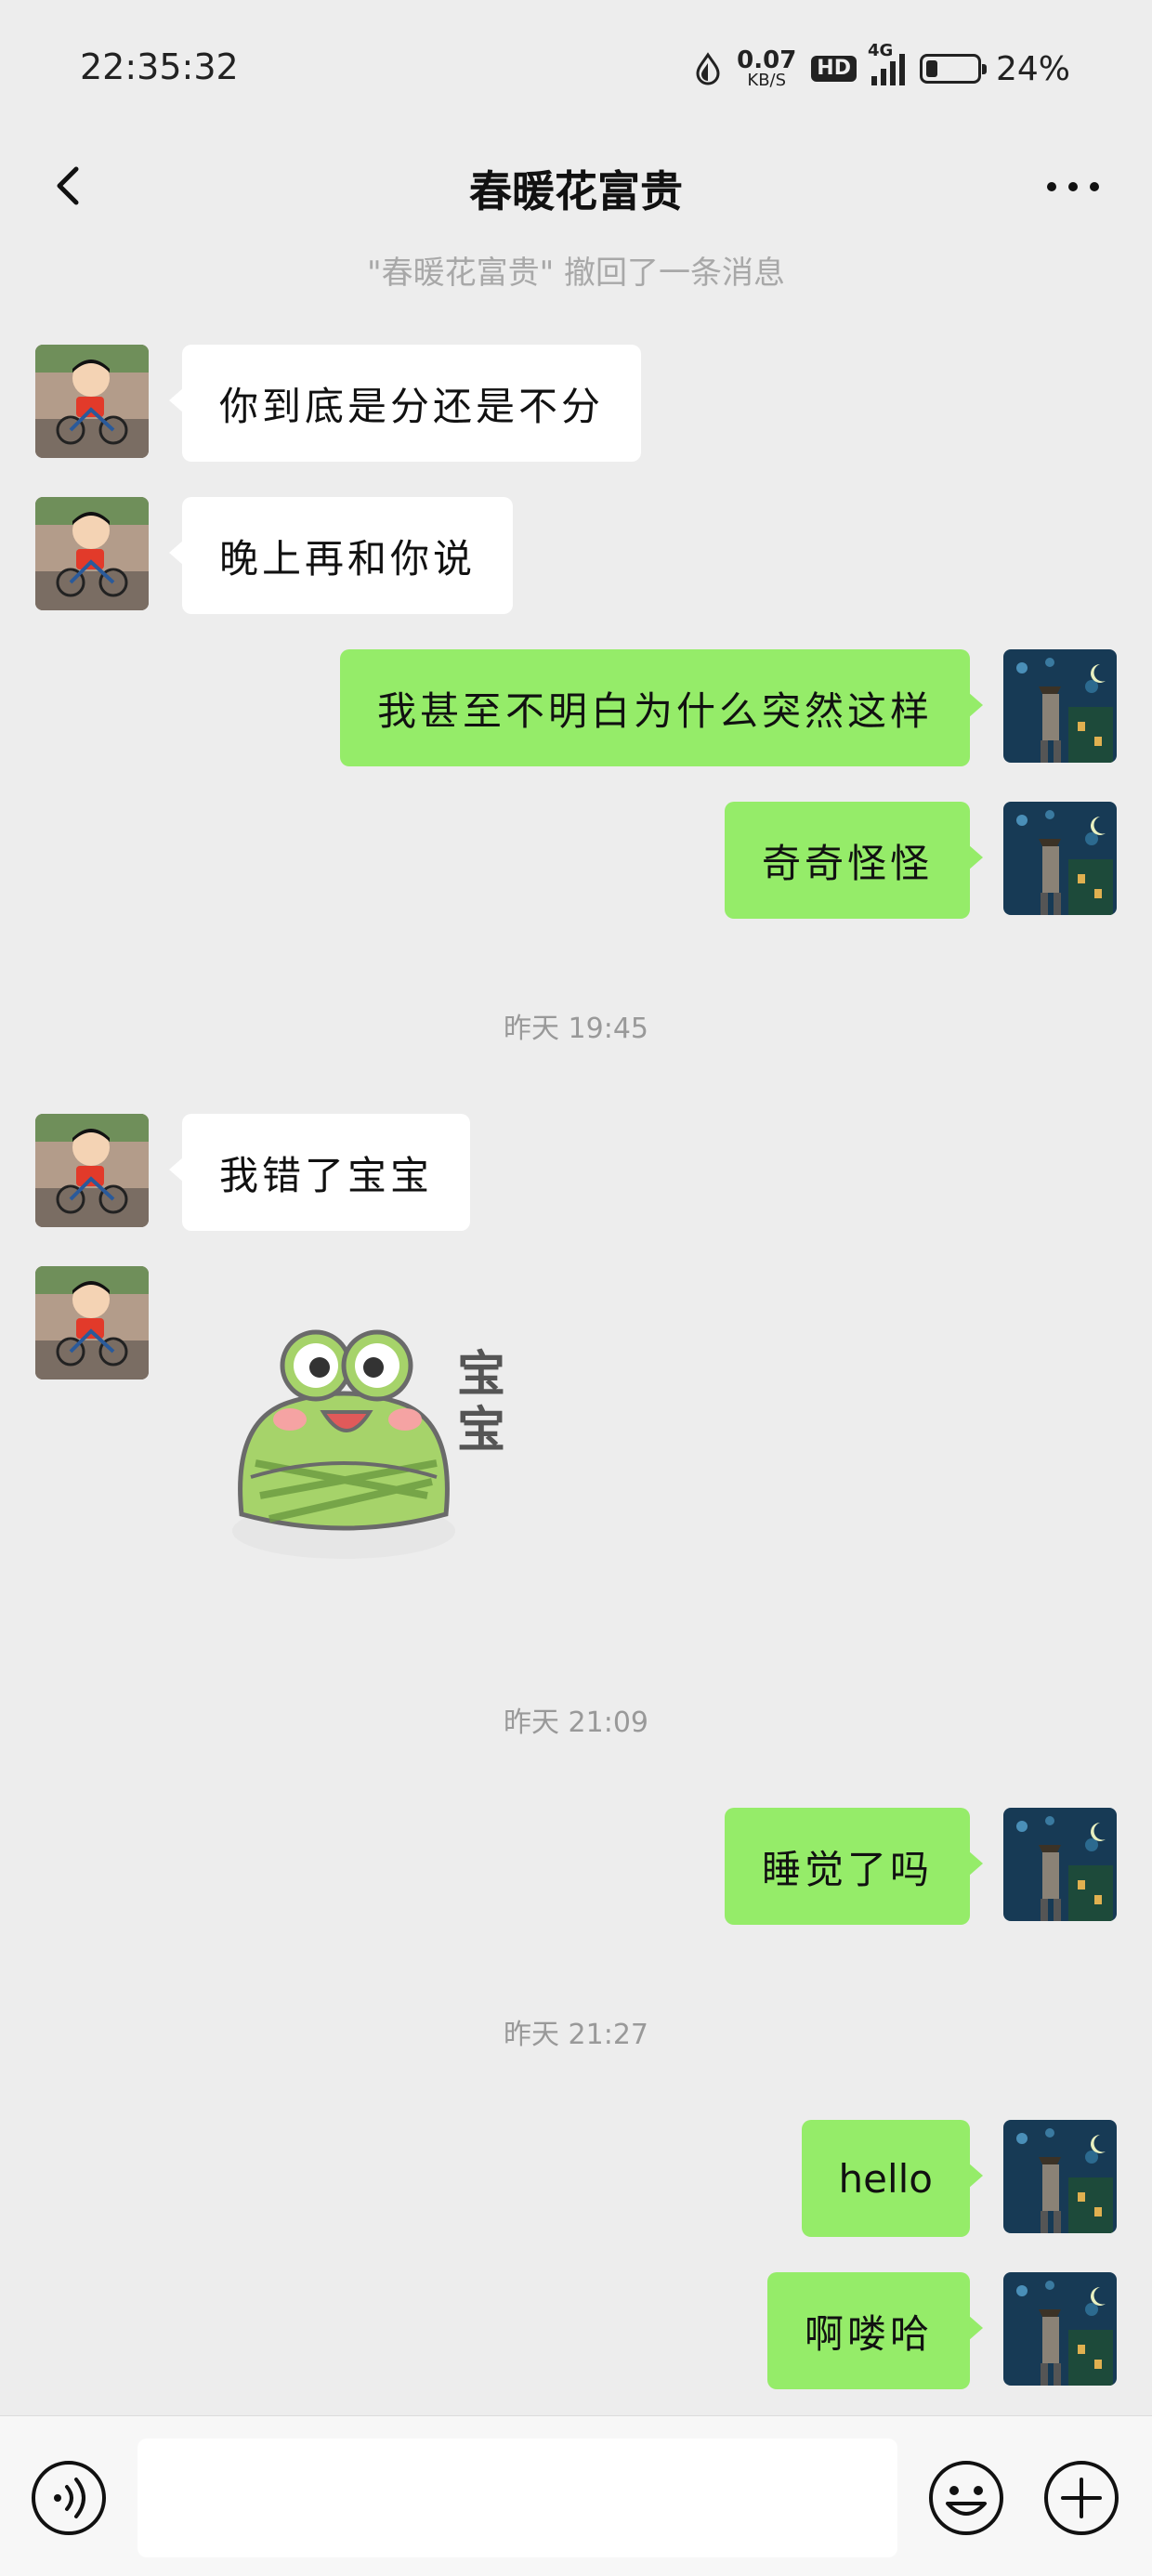 The height and width of the screenshot is (2576, 1152). I want to click on emoji-button, so click(966, 2498).